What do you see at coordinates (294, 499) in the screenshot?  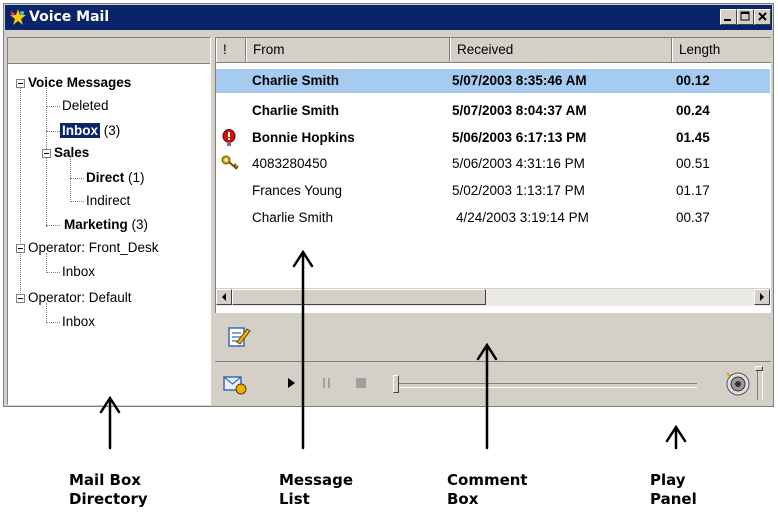 I see `callout-line: List` at bounding box center [294, 499].